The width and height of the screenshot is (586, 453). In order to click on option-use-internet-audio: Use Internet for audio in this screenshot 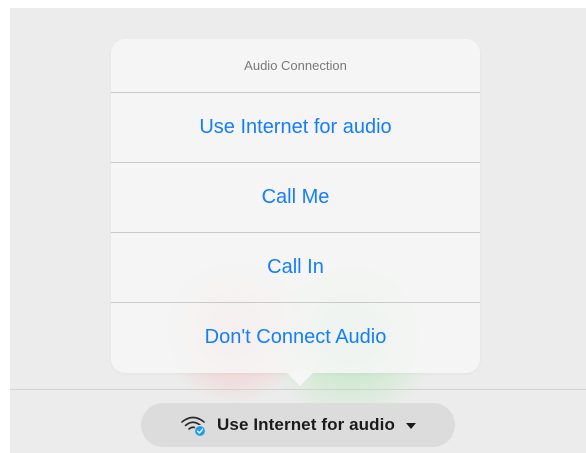, I will do `click(295, 128)`.